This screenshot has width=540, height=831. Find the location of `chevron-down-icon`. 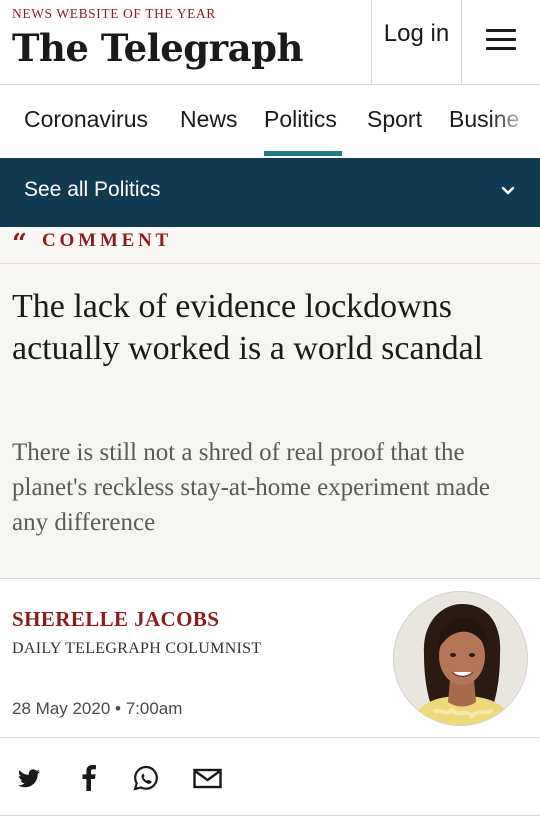

chevron-down-icon is located at coordinates (508, 190).